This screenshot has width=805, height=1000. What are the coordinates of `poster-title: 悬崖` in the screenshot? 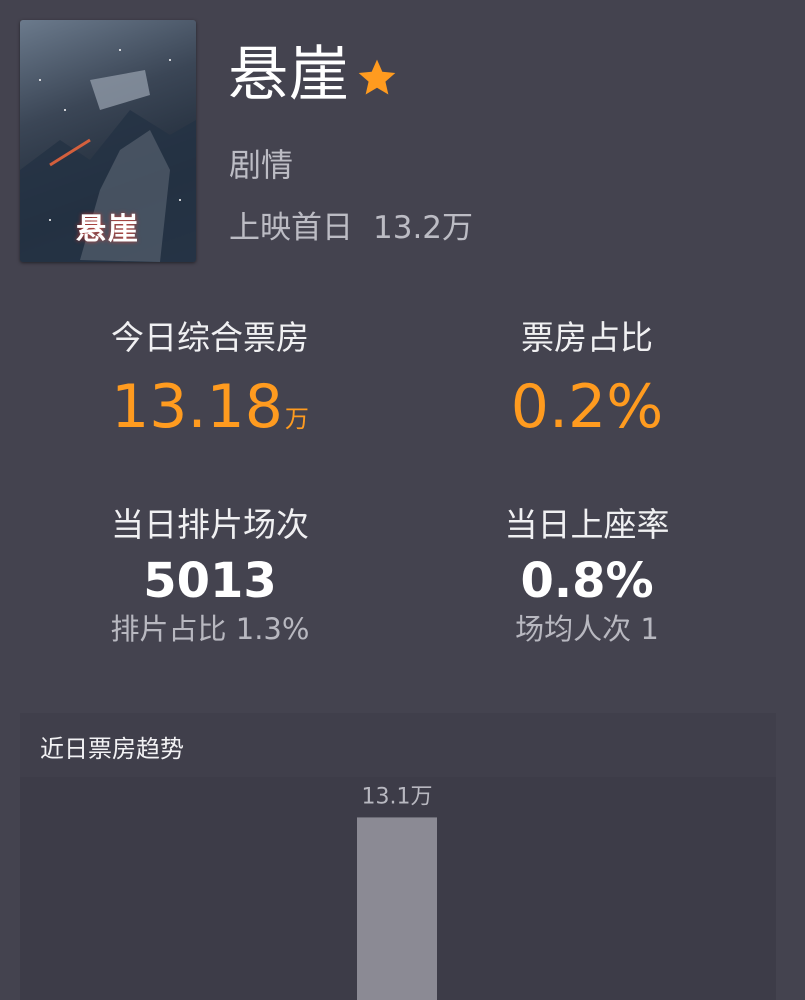 It's located at (108, 229).